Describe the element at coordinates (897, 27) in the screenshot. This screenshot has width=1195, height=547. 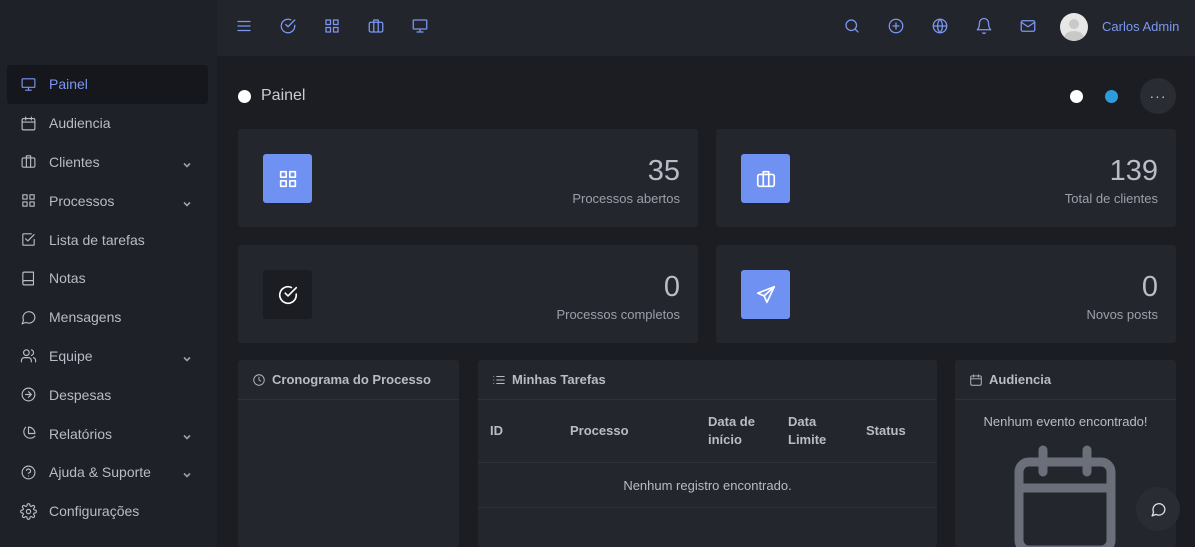
I see `plus-circle-icon` at that location.